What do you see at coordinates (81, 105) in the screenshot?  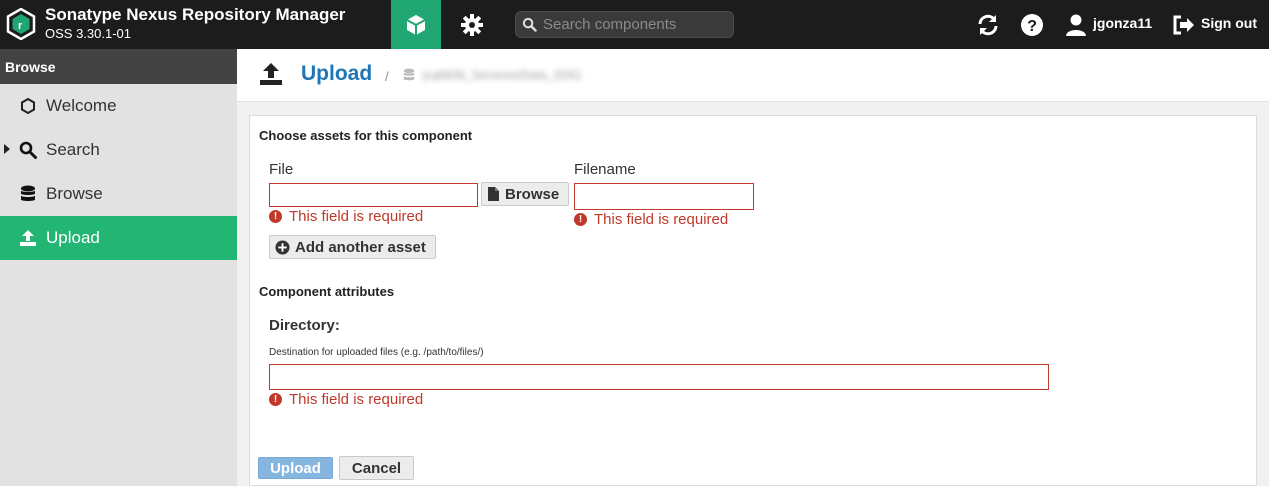 I see `sidebar-item-label: Welcome` at bounding box center [81, 105].